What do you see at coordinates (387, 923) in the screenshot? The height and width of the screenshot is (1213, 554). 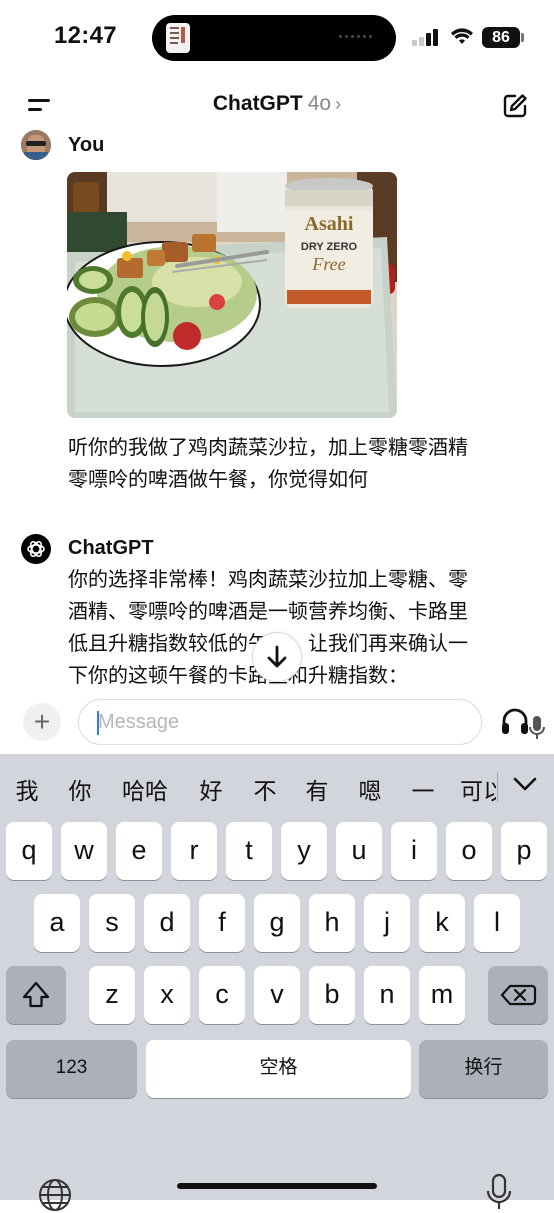 I see `key-j: j` at bounding box center [387, 923].